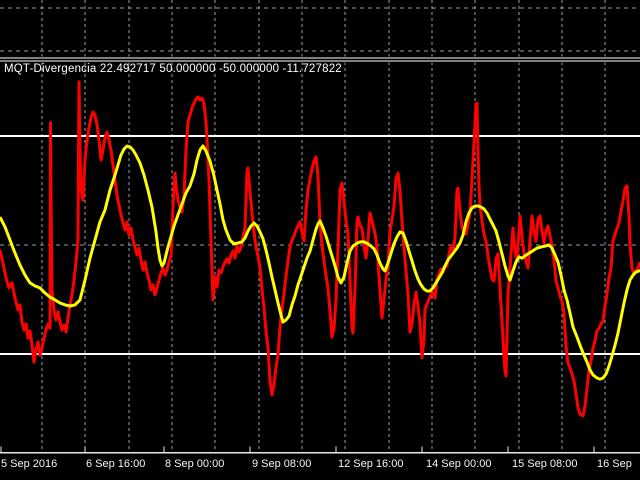 This screenshot has height=480, width=640. I want to click on time-axis-label: 16 Sep, so click(614, 464).